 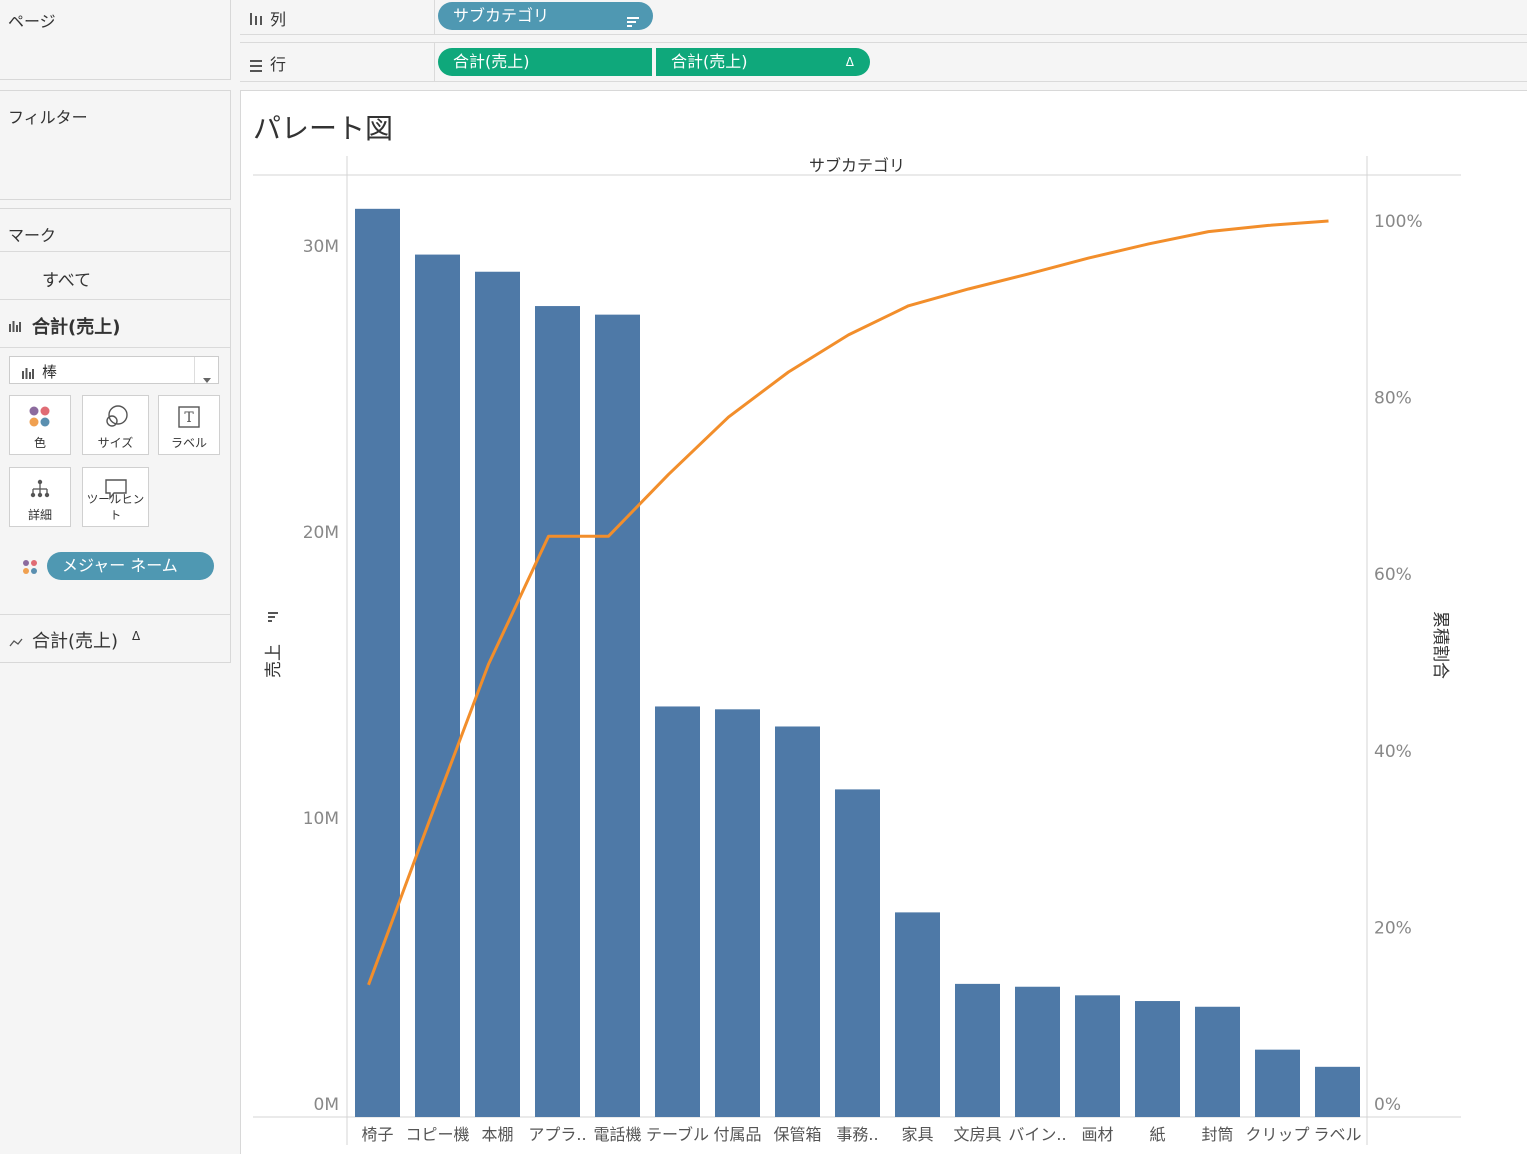 I want to click on tooltip-card: ツールヒント, so click(x=115, y=497).